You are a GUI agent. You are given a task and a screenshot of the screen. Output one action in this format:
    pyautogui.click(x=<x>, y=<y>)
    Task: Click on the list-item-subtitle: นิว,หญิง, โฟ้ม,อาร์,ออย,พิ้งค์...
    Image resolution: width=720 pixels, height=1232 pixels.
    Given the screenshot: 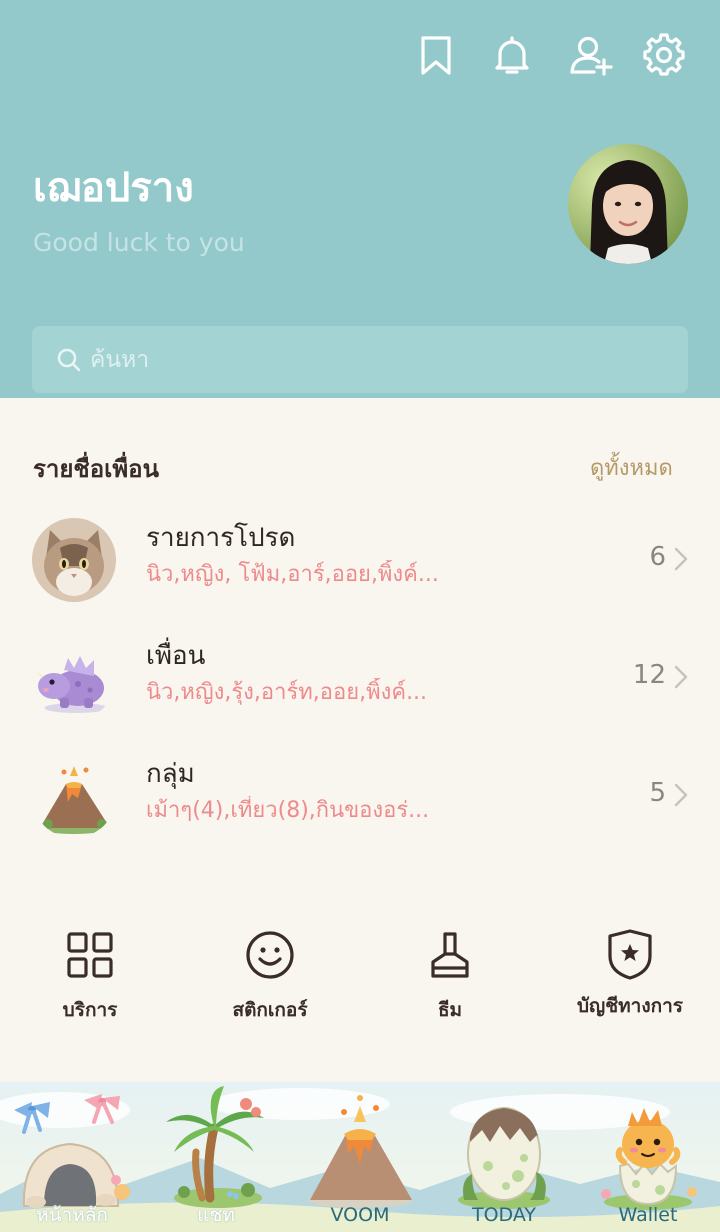 What is the action you would take?
    pyautogui.click(x=292, y=574)
    